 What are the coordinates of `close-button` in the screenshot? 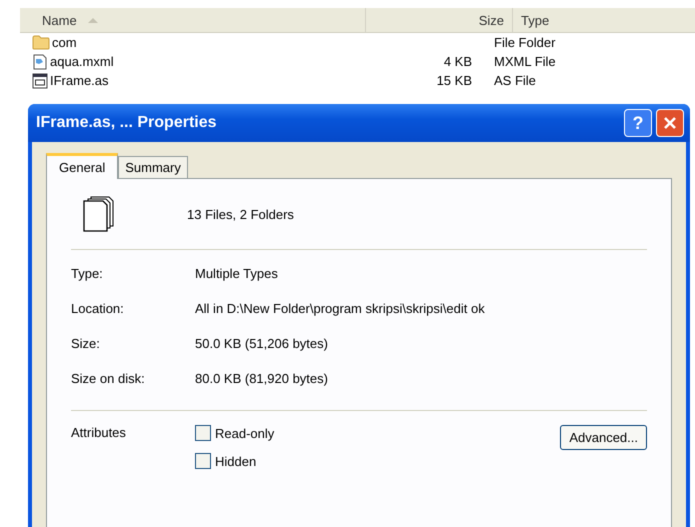 It's located at (670, 123).